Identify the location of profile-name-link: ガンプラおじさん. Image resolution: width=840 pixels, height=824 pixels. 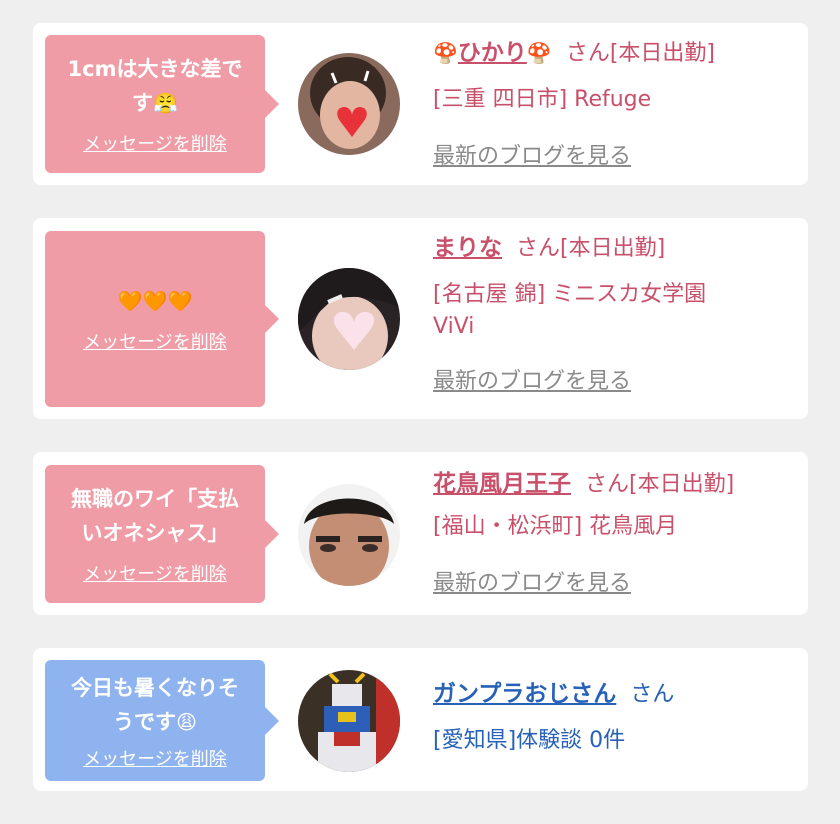
(524, 694).